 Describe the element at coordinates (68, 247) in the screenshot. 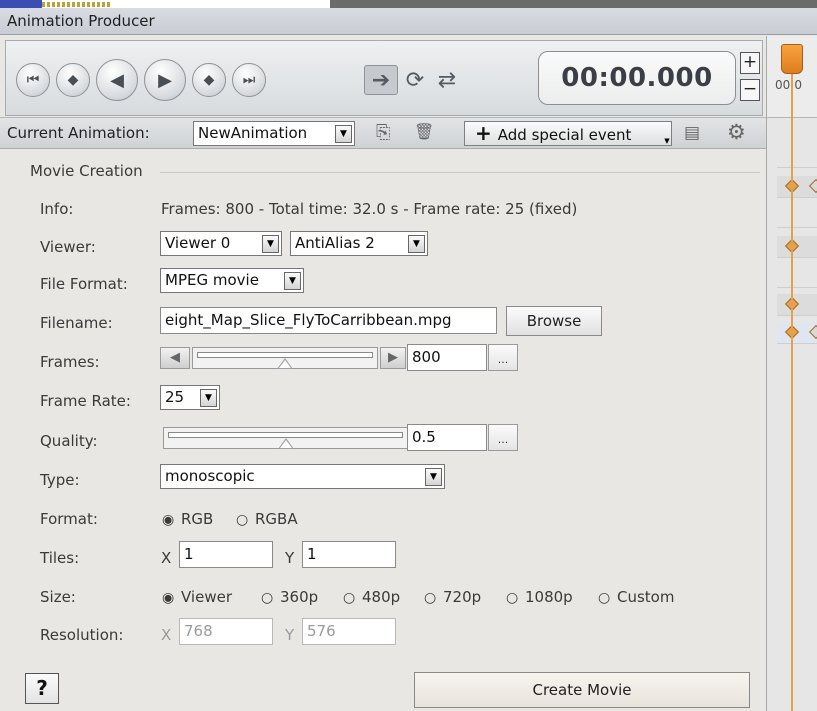

I see `viewer-label: Viewer:` at that location.